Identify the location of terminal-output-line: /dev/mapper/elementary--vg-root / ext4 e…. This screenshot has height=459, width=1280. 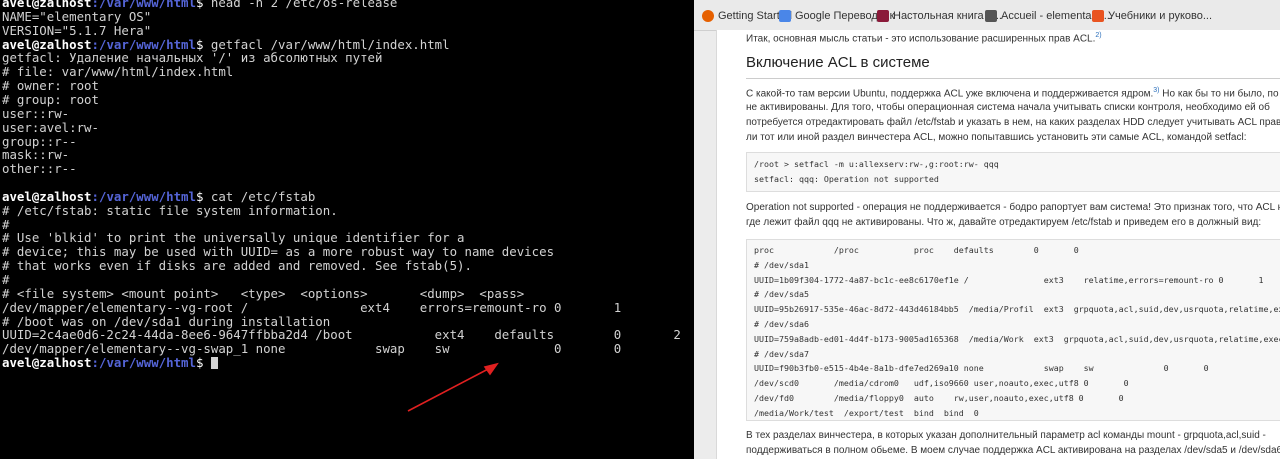
(312, 307).